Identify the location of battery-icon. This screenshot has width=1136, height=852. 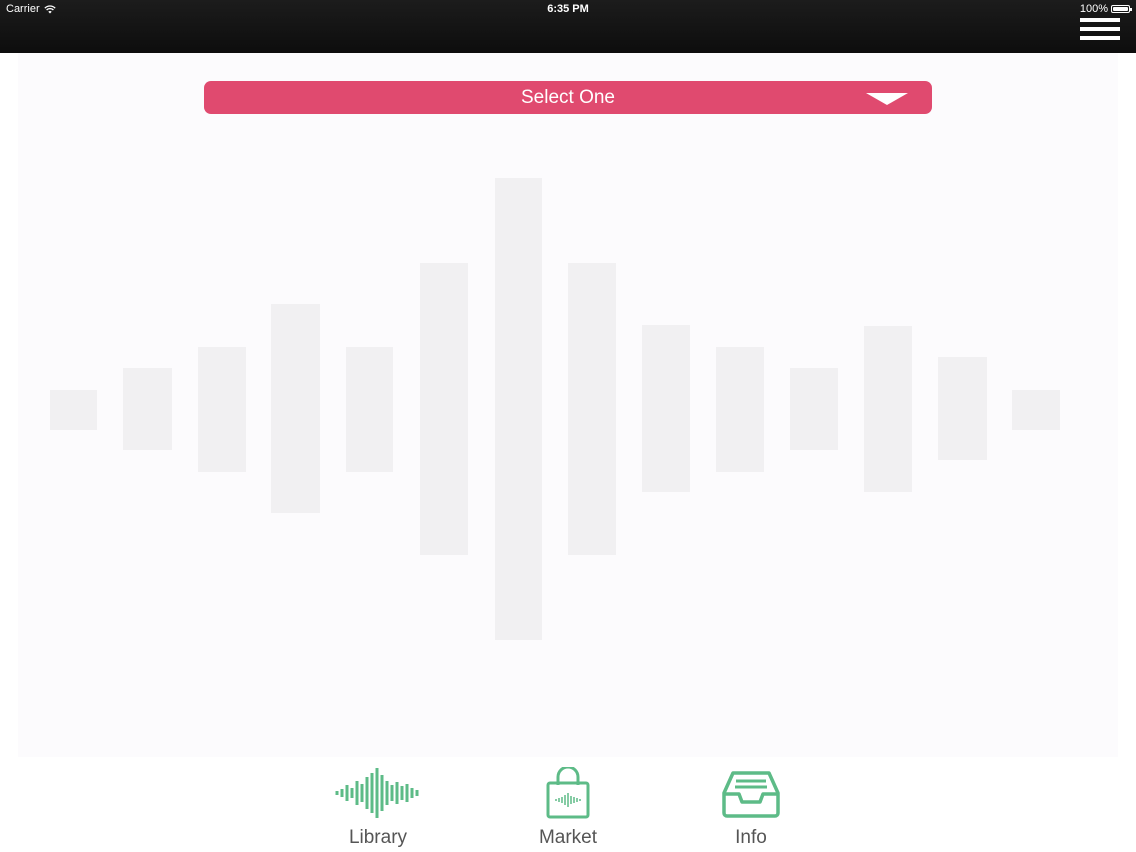
(1121, 9).